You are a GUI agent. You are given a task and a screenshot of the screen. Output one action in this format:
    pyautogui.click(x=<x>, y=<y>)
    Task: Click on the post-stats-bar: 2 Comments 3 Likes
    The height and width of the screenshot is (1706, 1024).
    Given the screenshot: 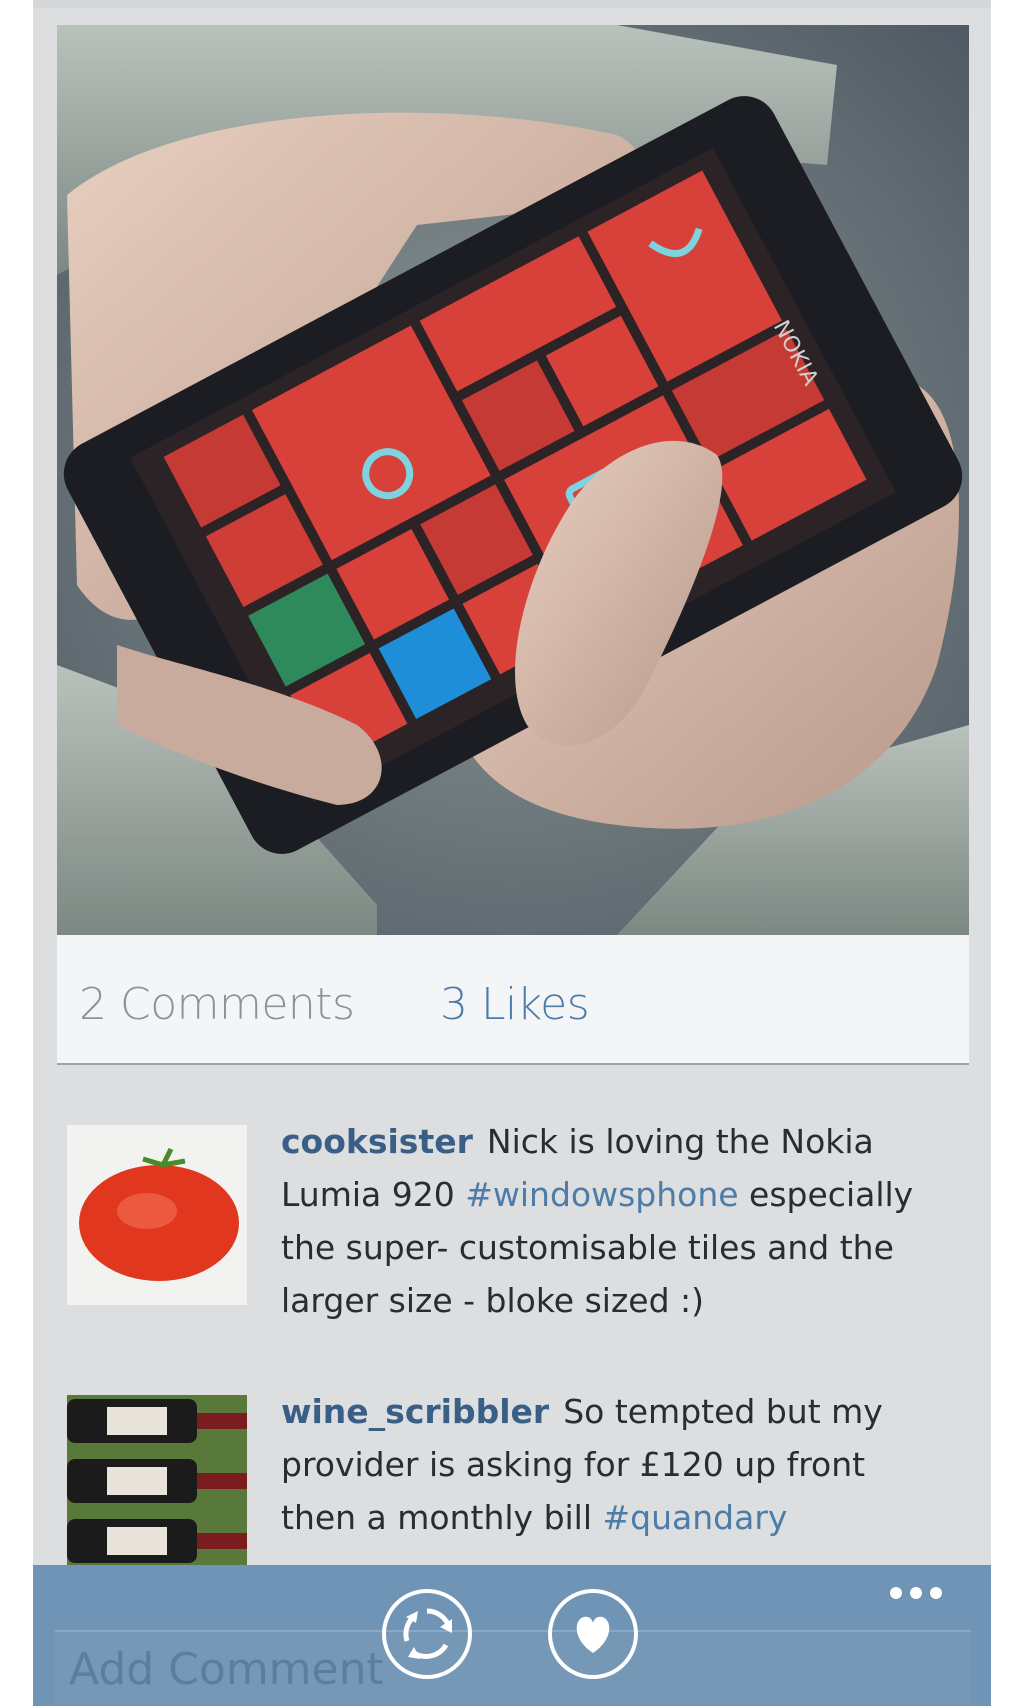 What is the action you would take?
    pyautogui.click(x=513, y=1000)
    